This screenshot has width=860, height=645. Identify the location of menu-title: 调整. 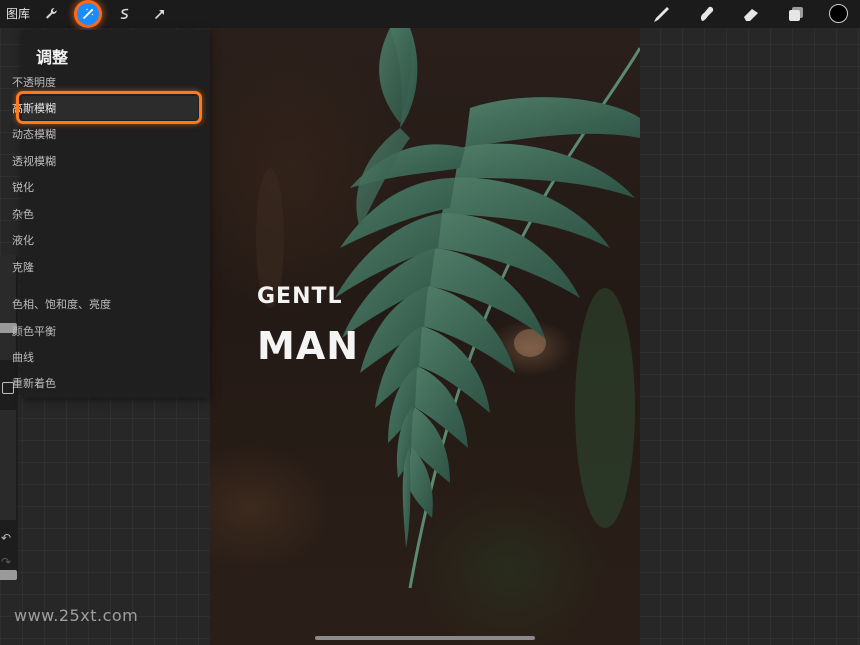
(52, 57).